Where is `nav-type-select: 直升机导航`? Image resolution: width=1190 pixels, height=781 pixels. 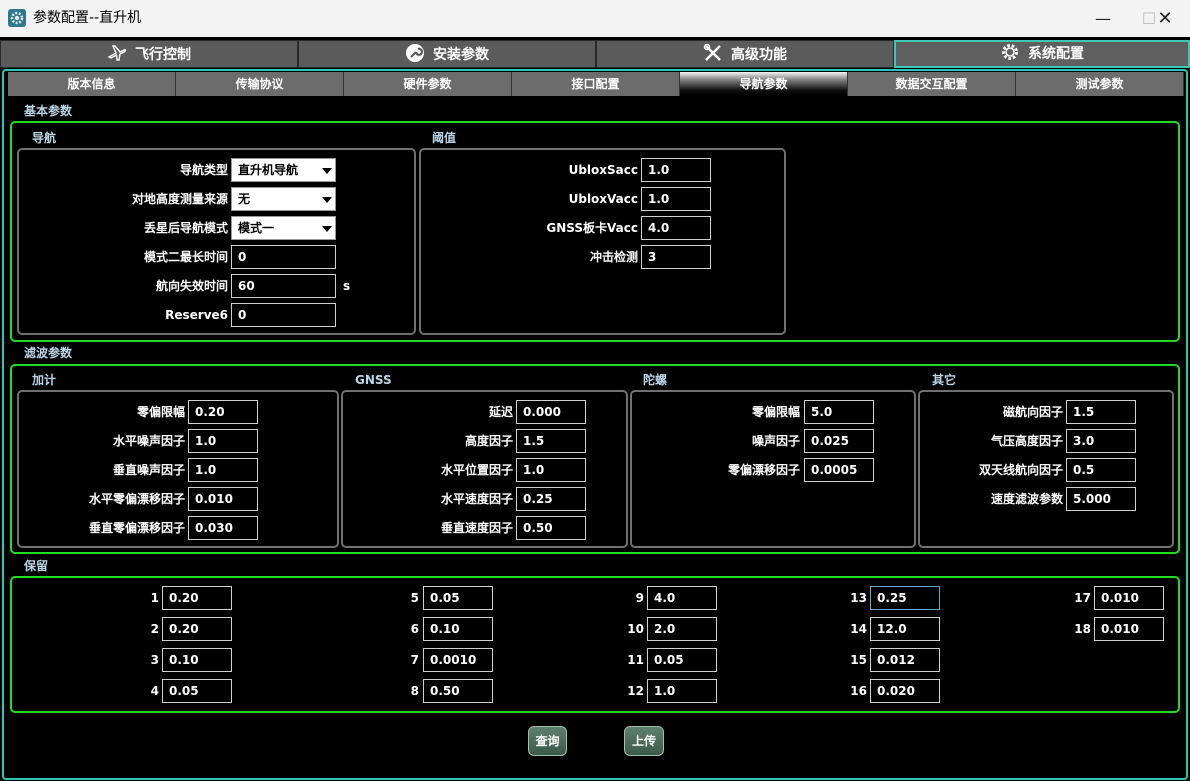 nav-type-select: 直升机导航 is located at coordinates (283, 170).